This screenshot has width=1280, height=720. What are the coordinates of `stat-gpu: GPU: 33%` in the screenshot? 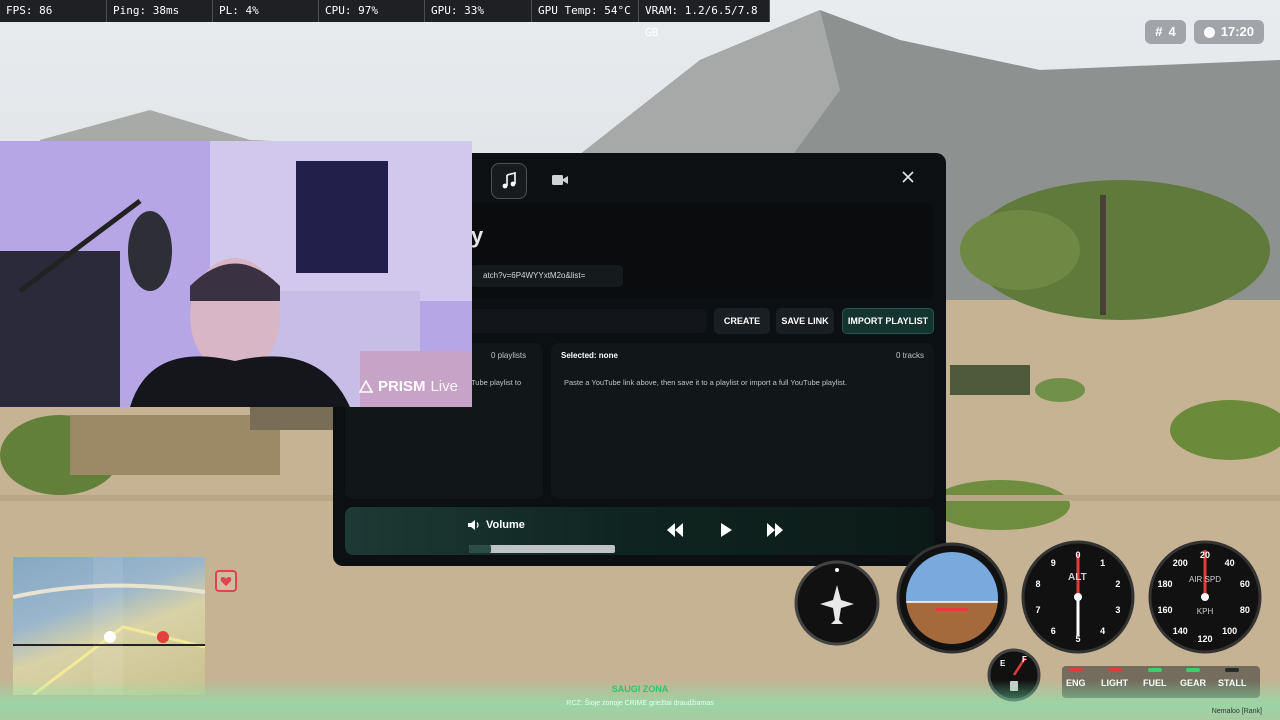 It's located at (478, 11).